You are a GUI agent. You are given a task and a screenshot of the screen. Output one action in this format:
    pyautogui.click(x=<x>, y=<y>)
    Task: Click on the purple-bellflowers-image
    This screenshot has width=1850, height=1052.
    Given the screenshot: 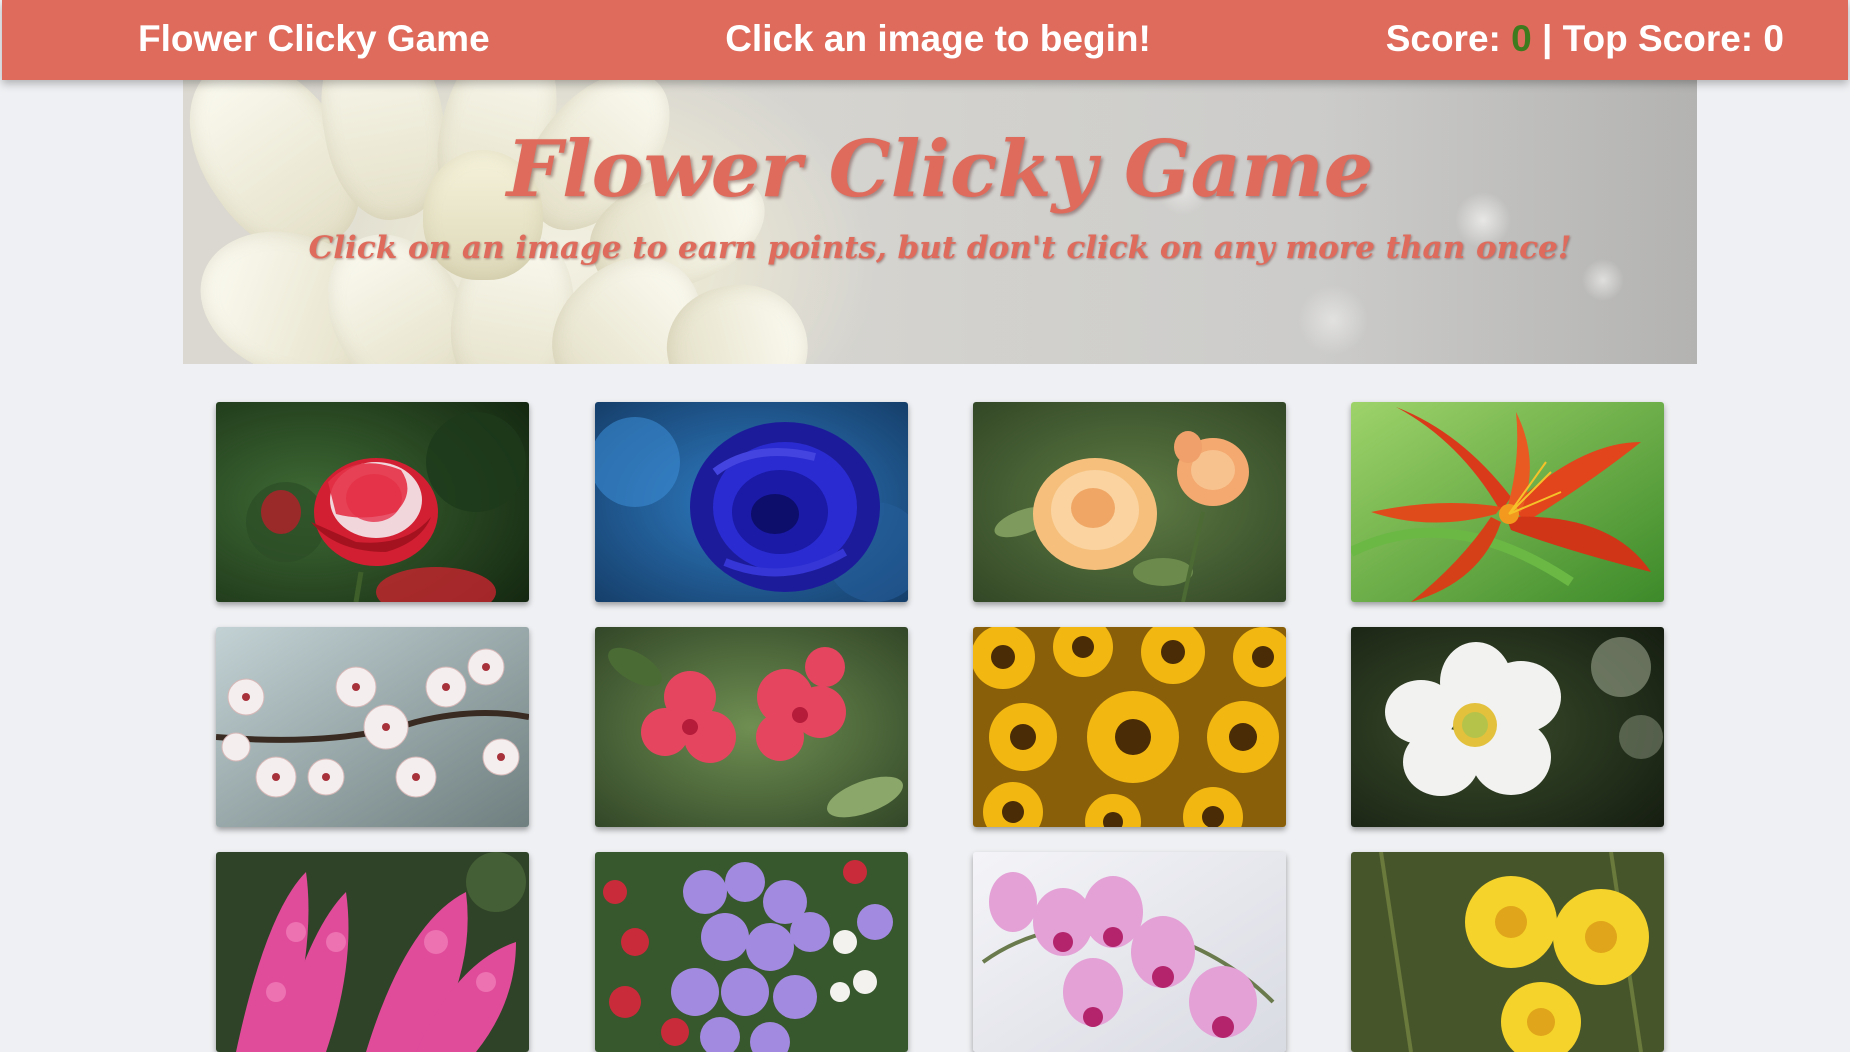 What is the action you would take?
    pyautogui.click(x=751, y=952)
    